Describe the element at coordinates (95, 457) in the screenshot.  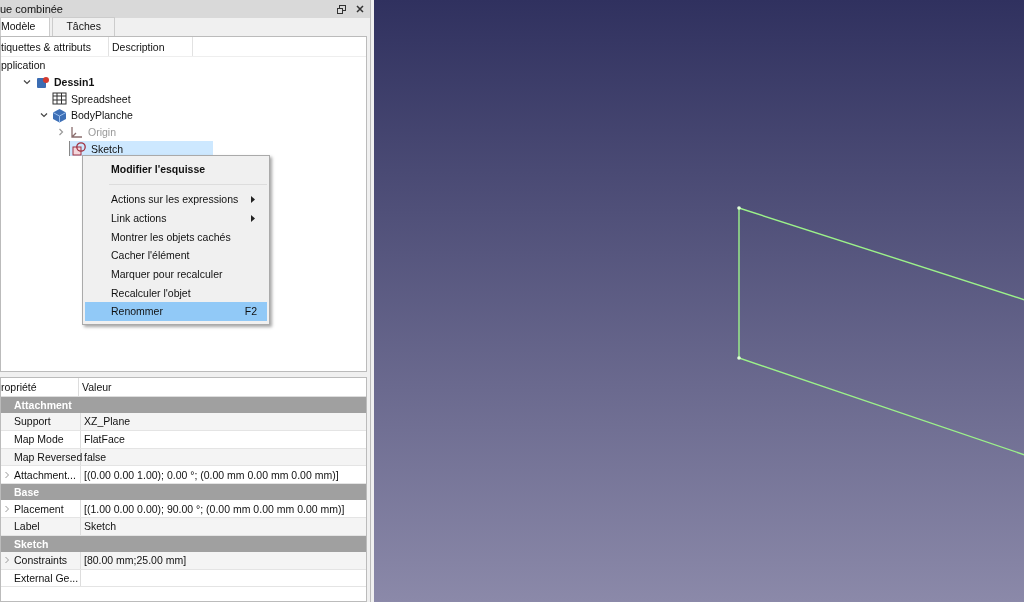
I see `property-value: false` at that location.